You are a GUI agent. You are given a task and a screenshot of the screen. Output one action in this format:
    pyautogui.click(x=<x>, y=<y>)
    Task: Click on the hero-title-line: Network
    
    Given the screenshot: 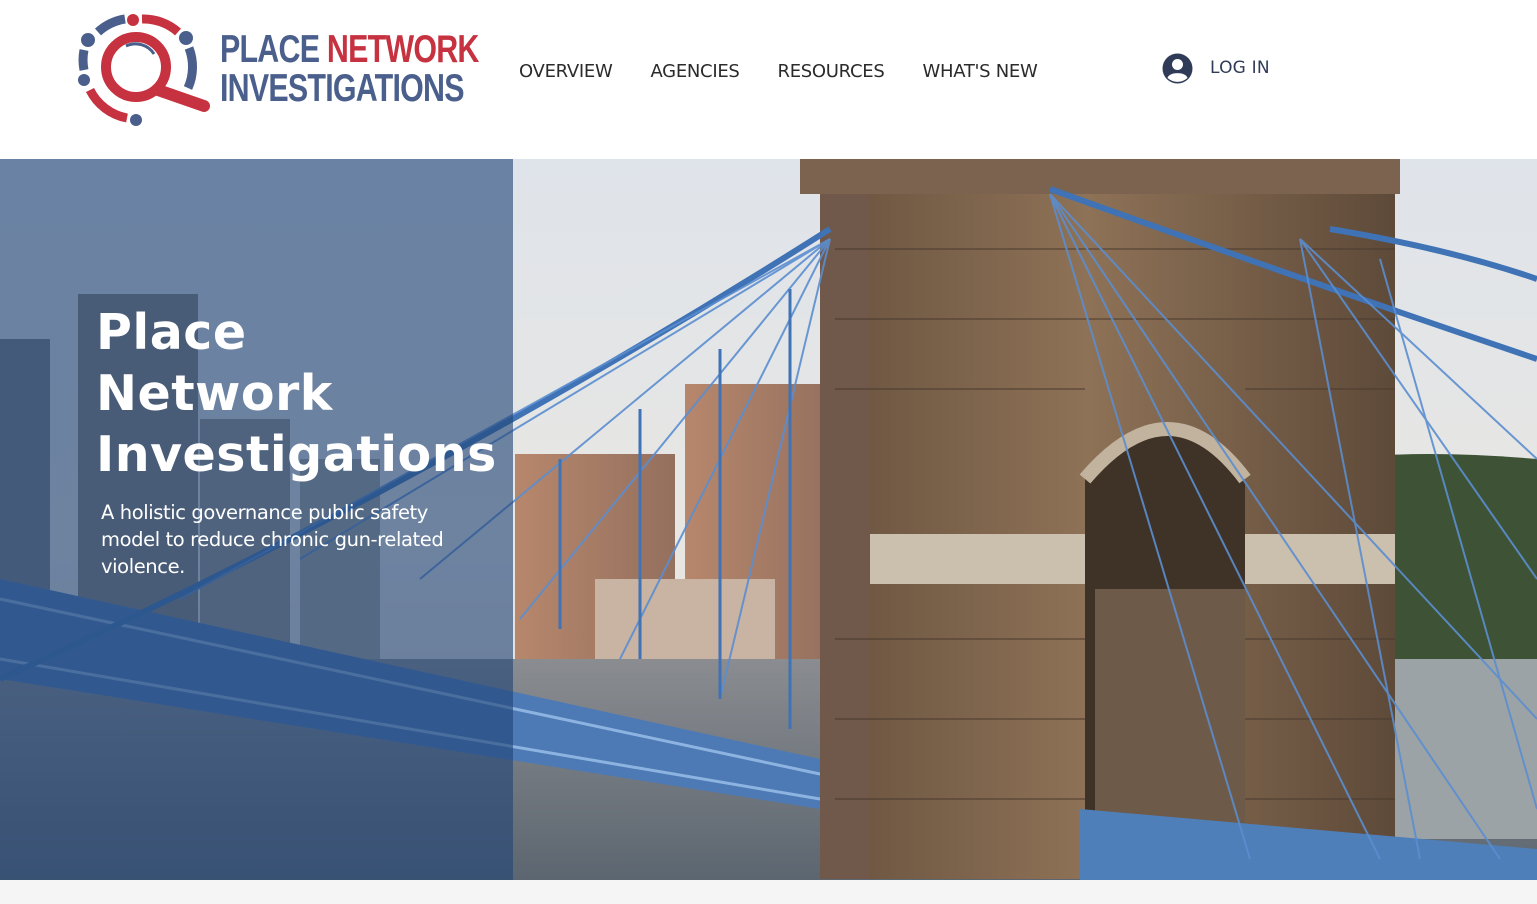 What is the action you would take?
    pyautogui.click(x=214, y=393)
    